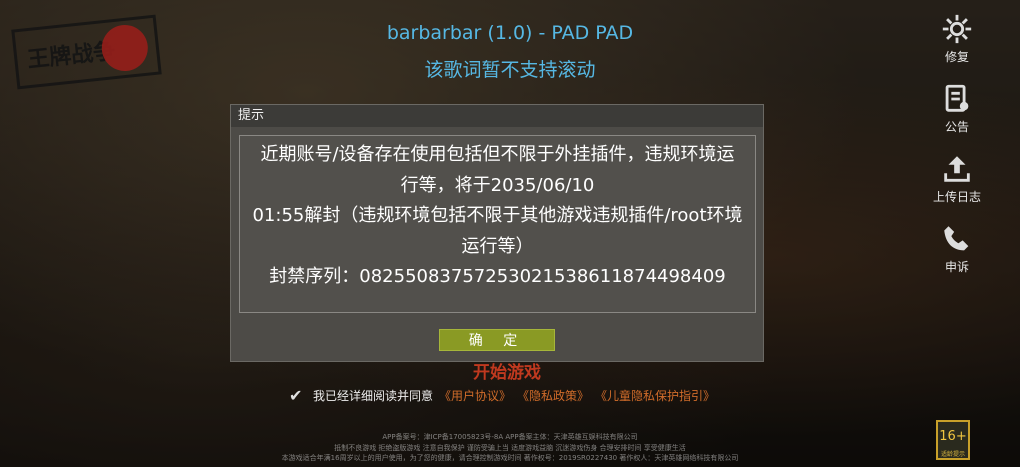  What do you see at coordinates (957, 187) in the screenshot?
I see `sidebar-item-upload-log: 上传日志` at bounding box center [957, 187].